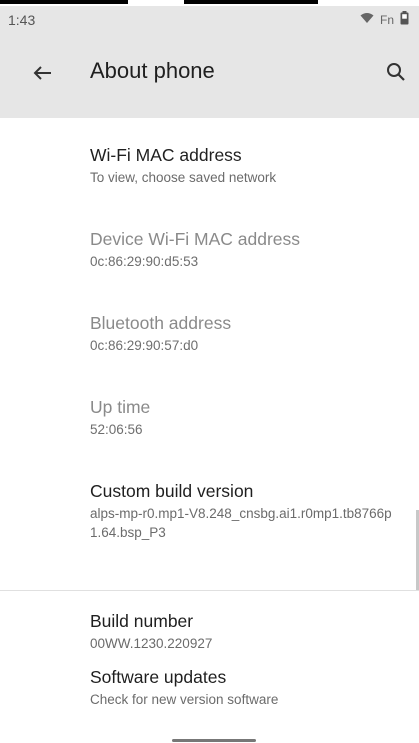  I want to click on item-subtitle: 52:06:56, so click(116, 429).